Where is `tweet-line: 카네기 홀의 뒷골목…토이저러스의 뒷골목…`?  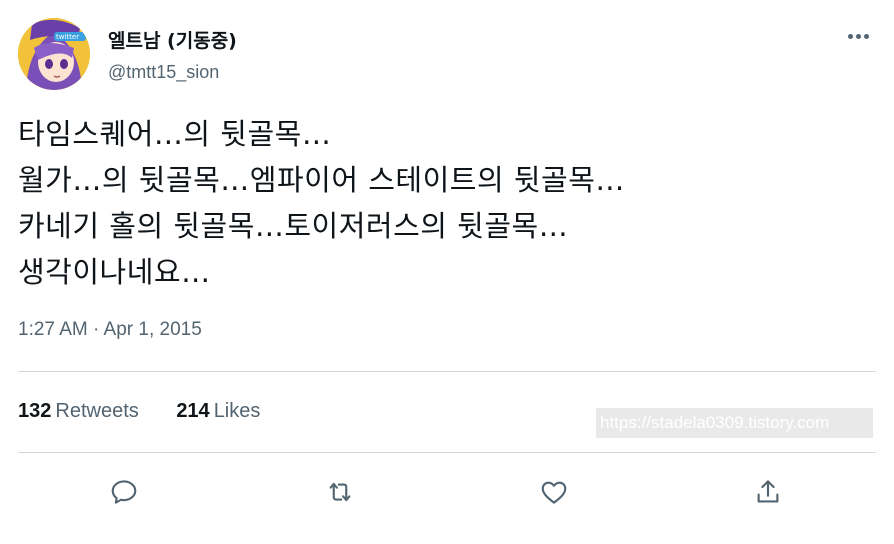 tweet-line: 카네기 홀의 뒷골목…토이저러스의 뒷골목… is located at coordinates (293, 226).